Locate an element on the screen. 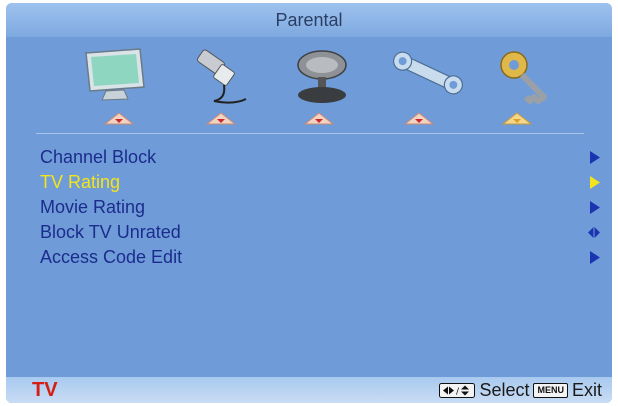 Image resolution: width=618 pixels, height=406 pixels. menu-key-icon: MENU is located at coordinates (550, 390).